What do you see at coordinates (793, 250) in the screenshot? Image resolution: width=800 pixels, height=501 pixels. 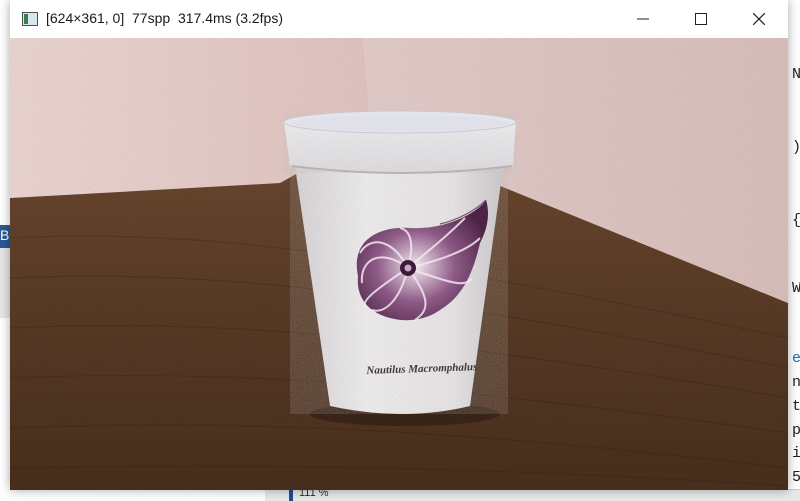 I see `editor-text-column: N ) { W e n t p i 5` at bounding box center [793, 250].